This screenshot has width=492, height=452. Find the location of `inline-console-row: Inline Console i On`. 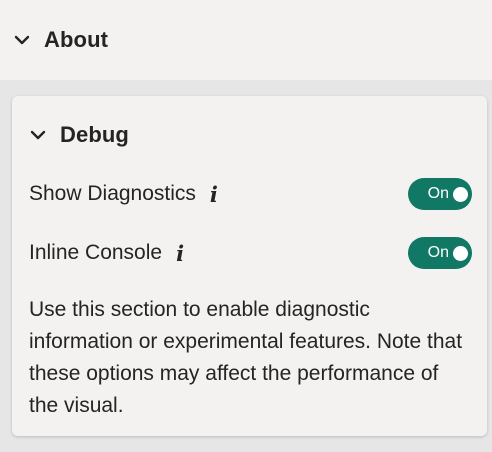

inline-console-row: Inline Console i On is located at coordinates (250, 253).